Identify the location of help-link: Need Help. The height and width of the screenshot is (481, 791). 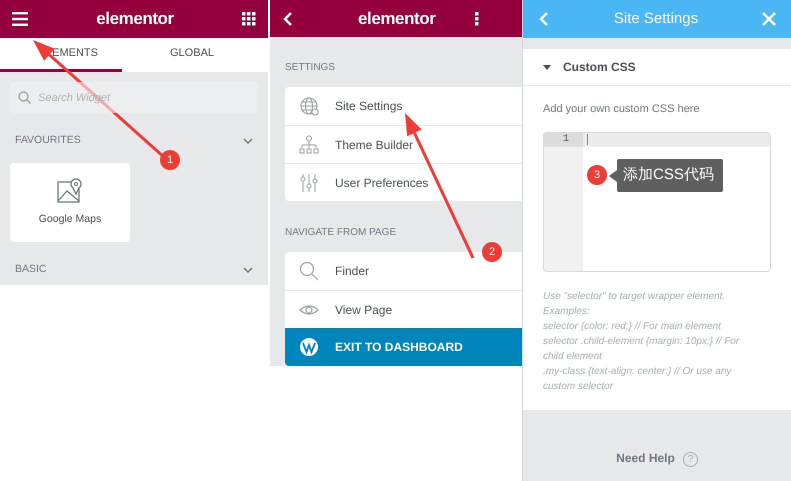
(645, 458).